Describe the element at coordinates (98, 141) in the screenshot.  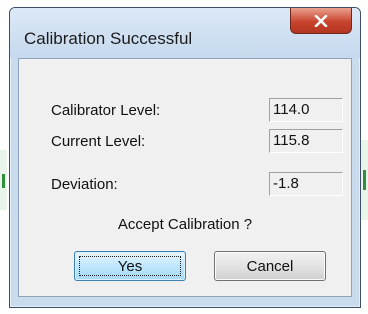
I see `current-level-label: Current Level:` at that location.